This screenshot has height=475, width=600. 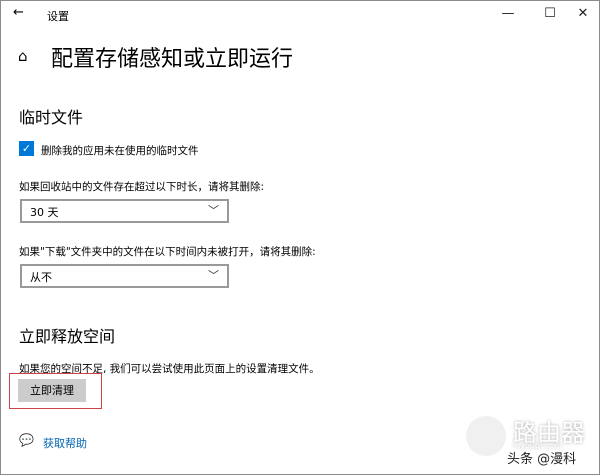 What do you see at coordinates (65, 443) in the screenshot?
I see `get-help-link: 获取帮助` at bounding box center [65, 443].